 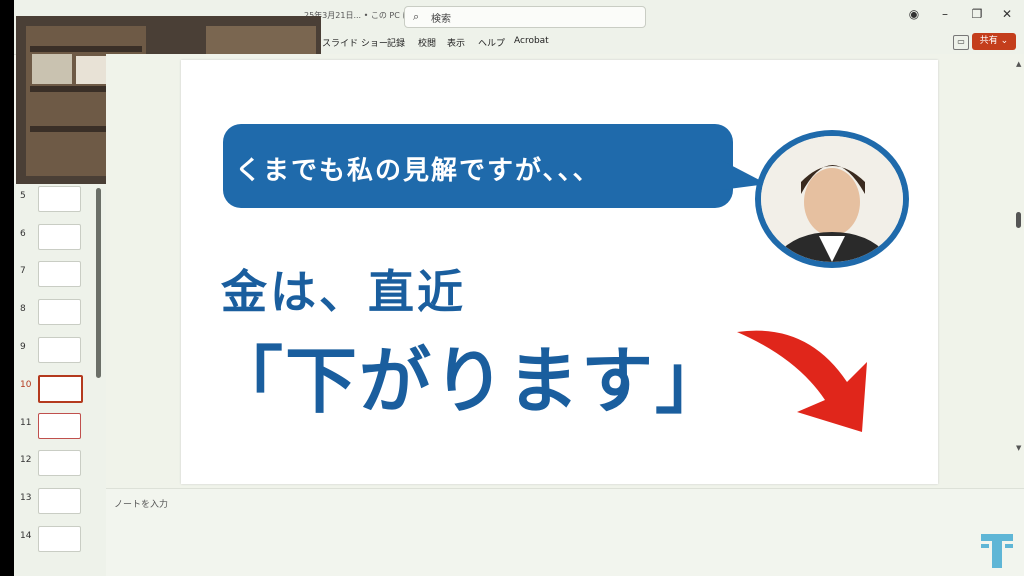 What do you see at coordinates (427, 42) in the screenshot?
I see `tab-review: 校閲` at bounding box center [427, 42].